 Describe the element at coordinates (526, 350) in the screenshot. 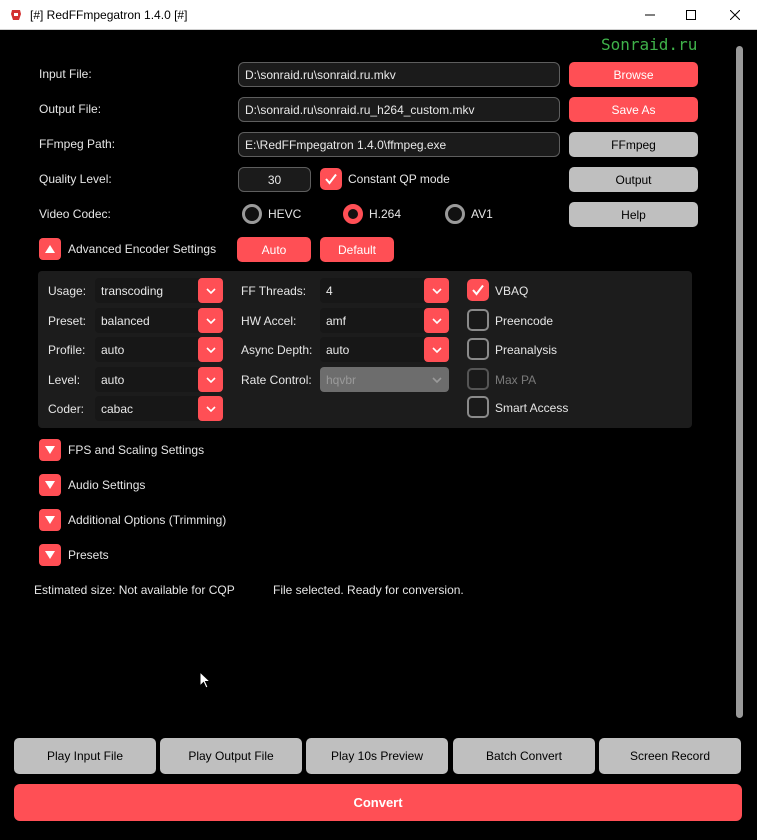

I see `preanalysis-label: Preanalysis` at that location.